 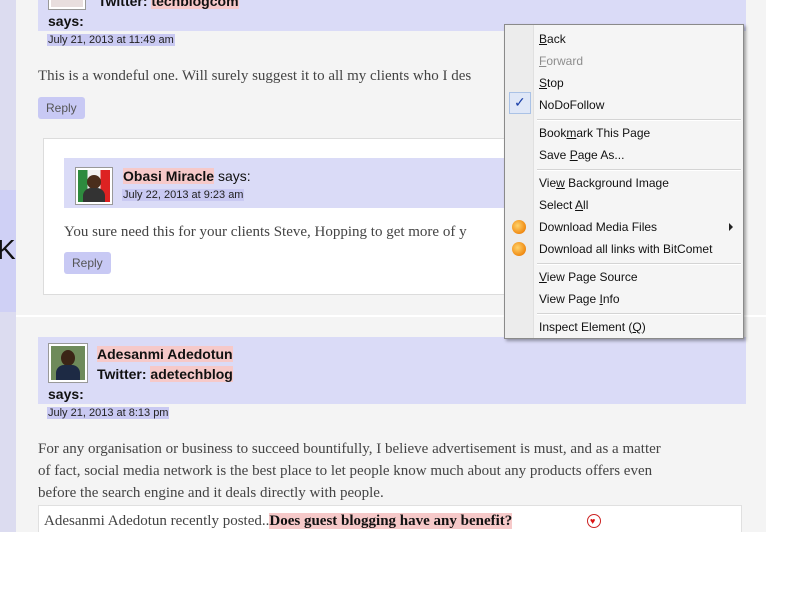 What do you see at coordinates (561, 61) in the screenshot?
I see `menu-item-forward: Forward` at bounding box center [561, 61].